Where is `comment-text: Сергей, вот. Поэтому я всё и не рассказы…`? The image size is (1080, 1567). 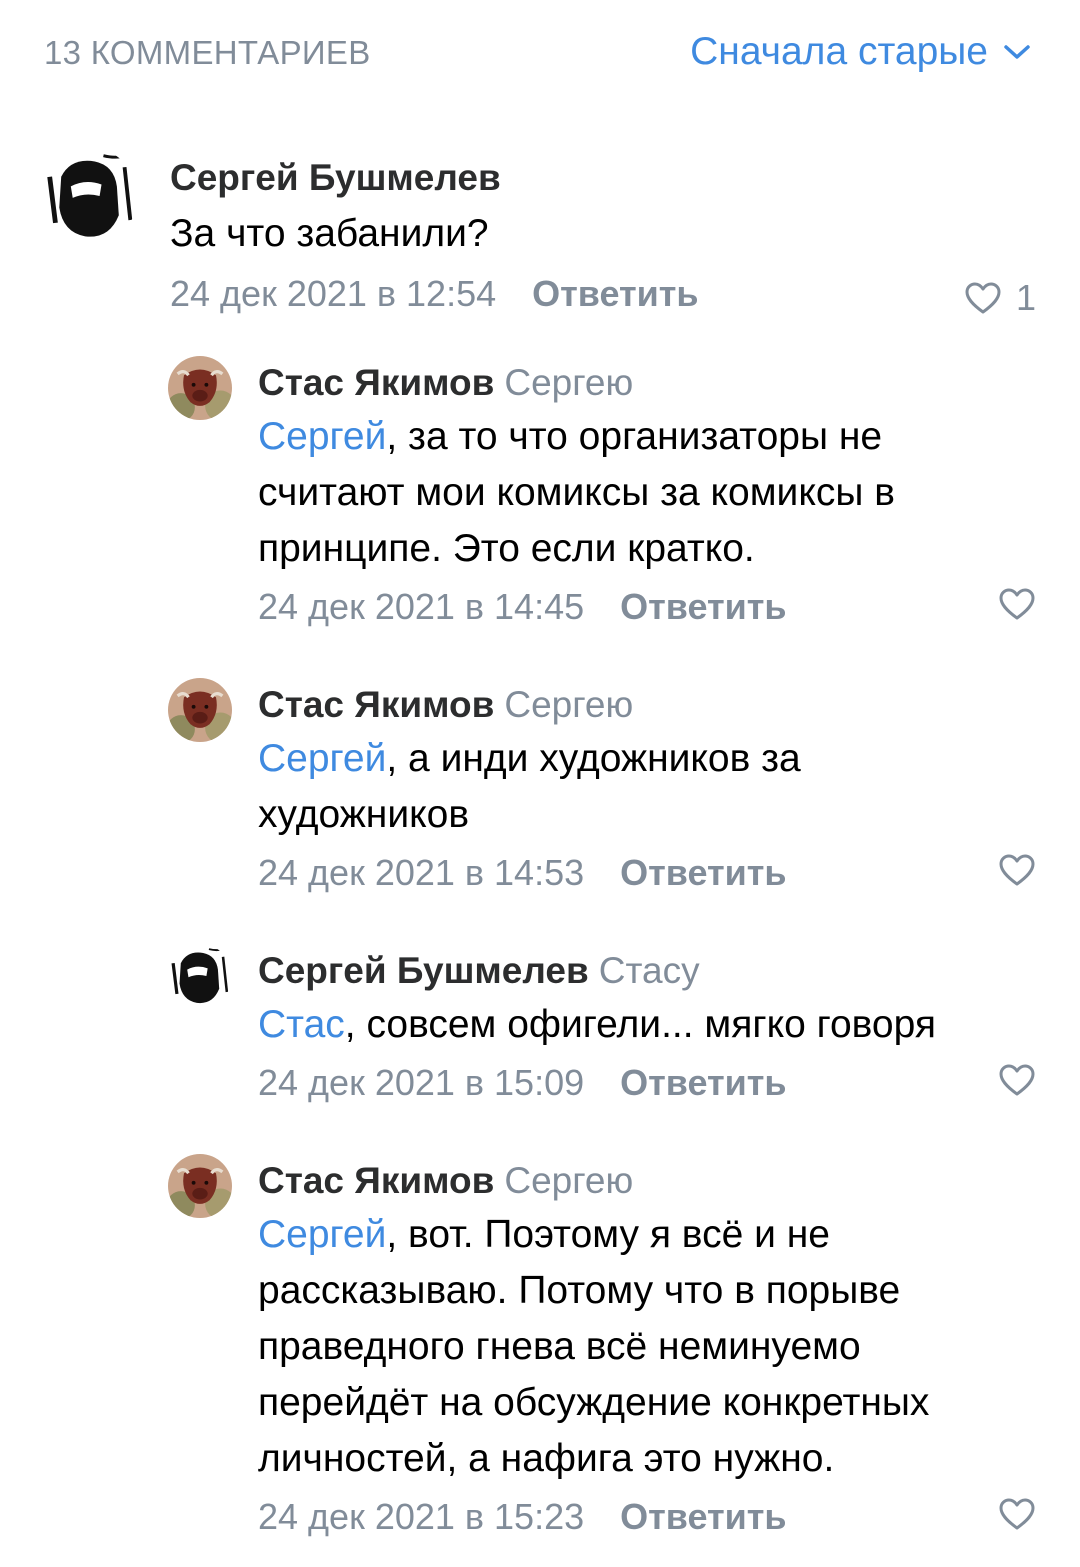 comment-text: Сергей, вот. Поэтому я всё и не рассказы… is located at coordinates (647, 1347).